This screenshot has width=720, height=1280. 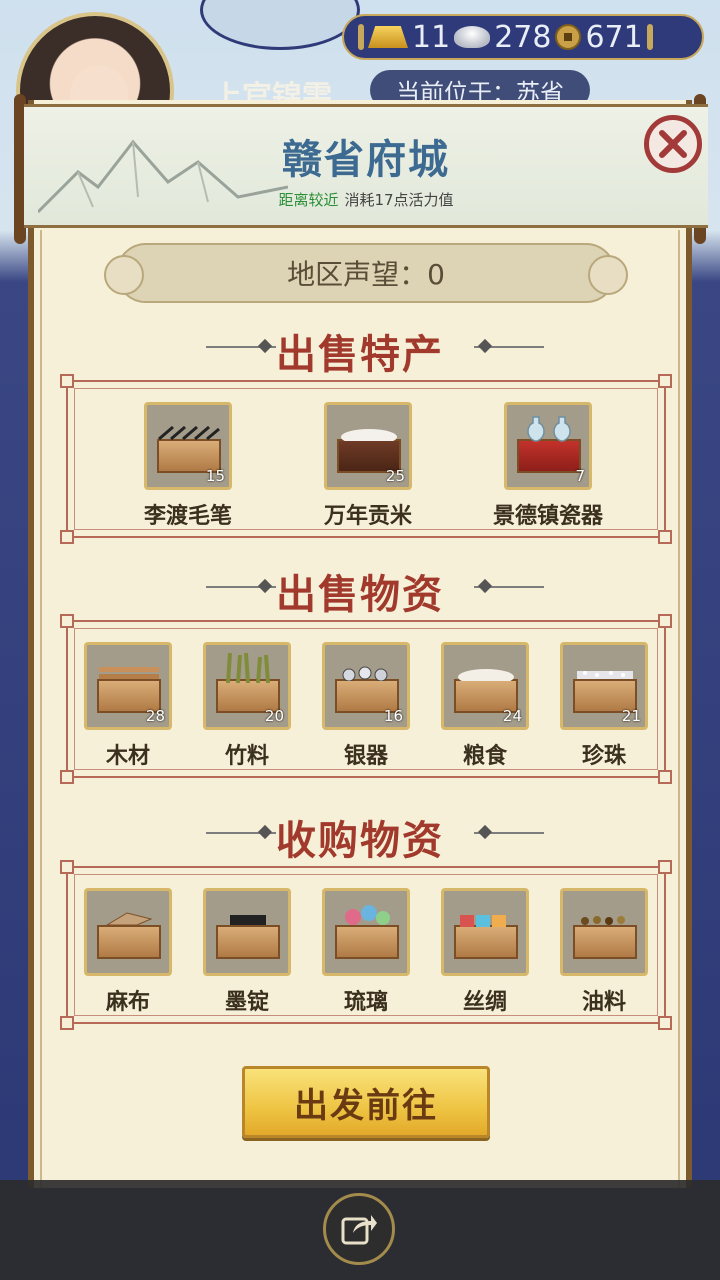 I want to click on popup-header: 赣省府城 距离较近 消耗17点活力值, so click(x=366, y=166).